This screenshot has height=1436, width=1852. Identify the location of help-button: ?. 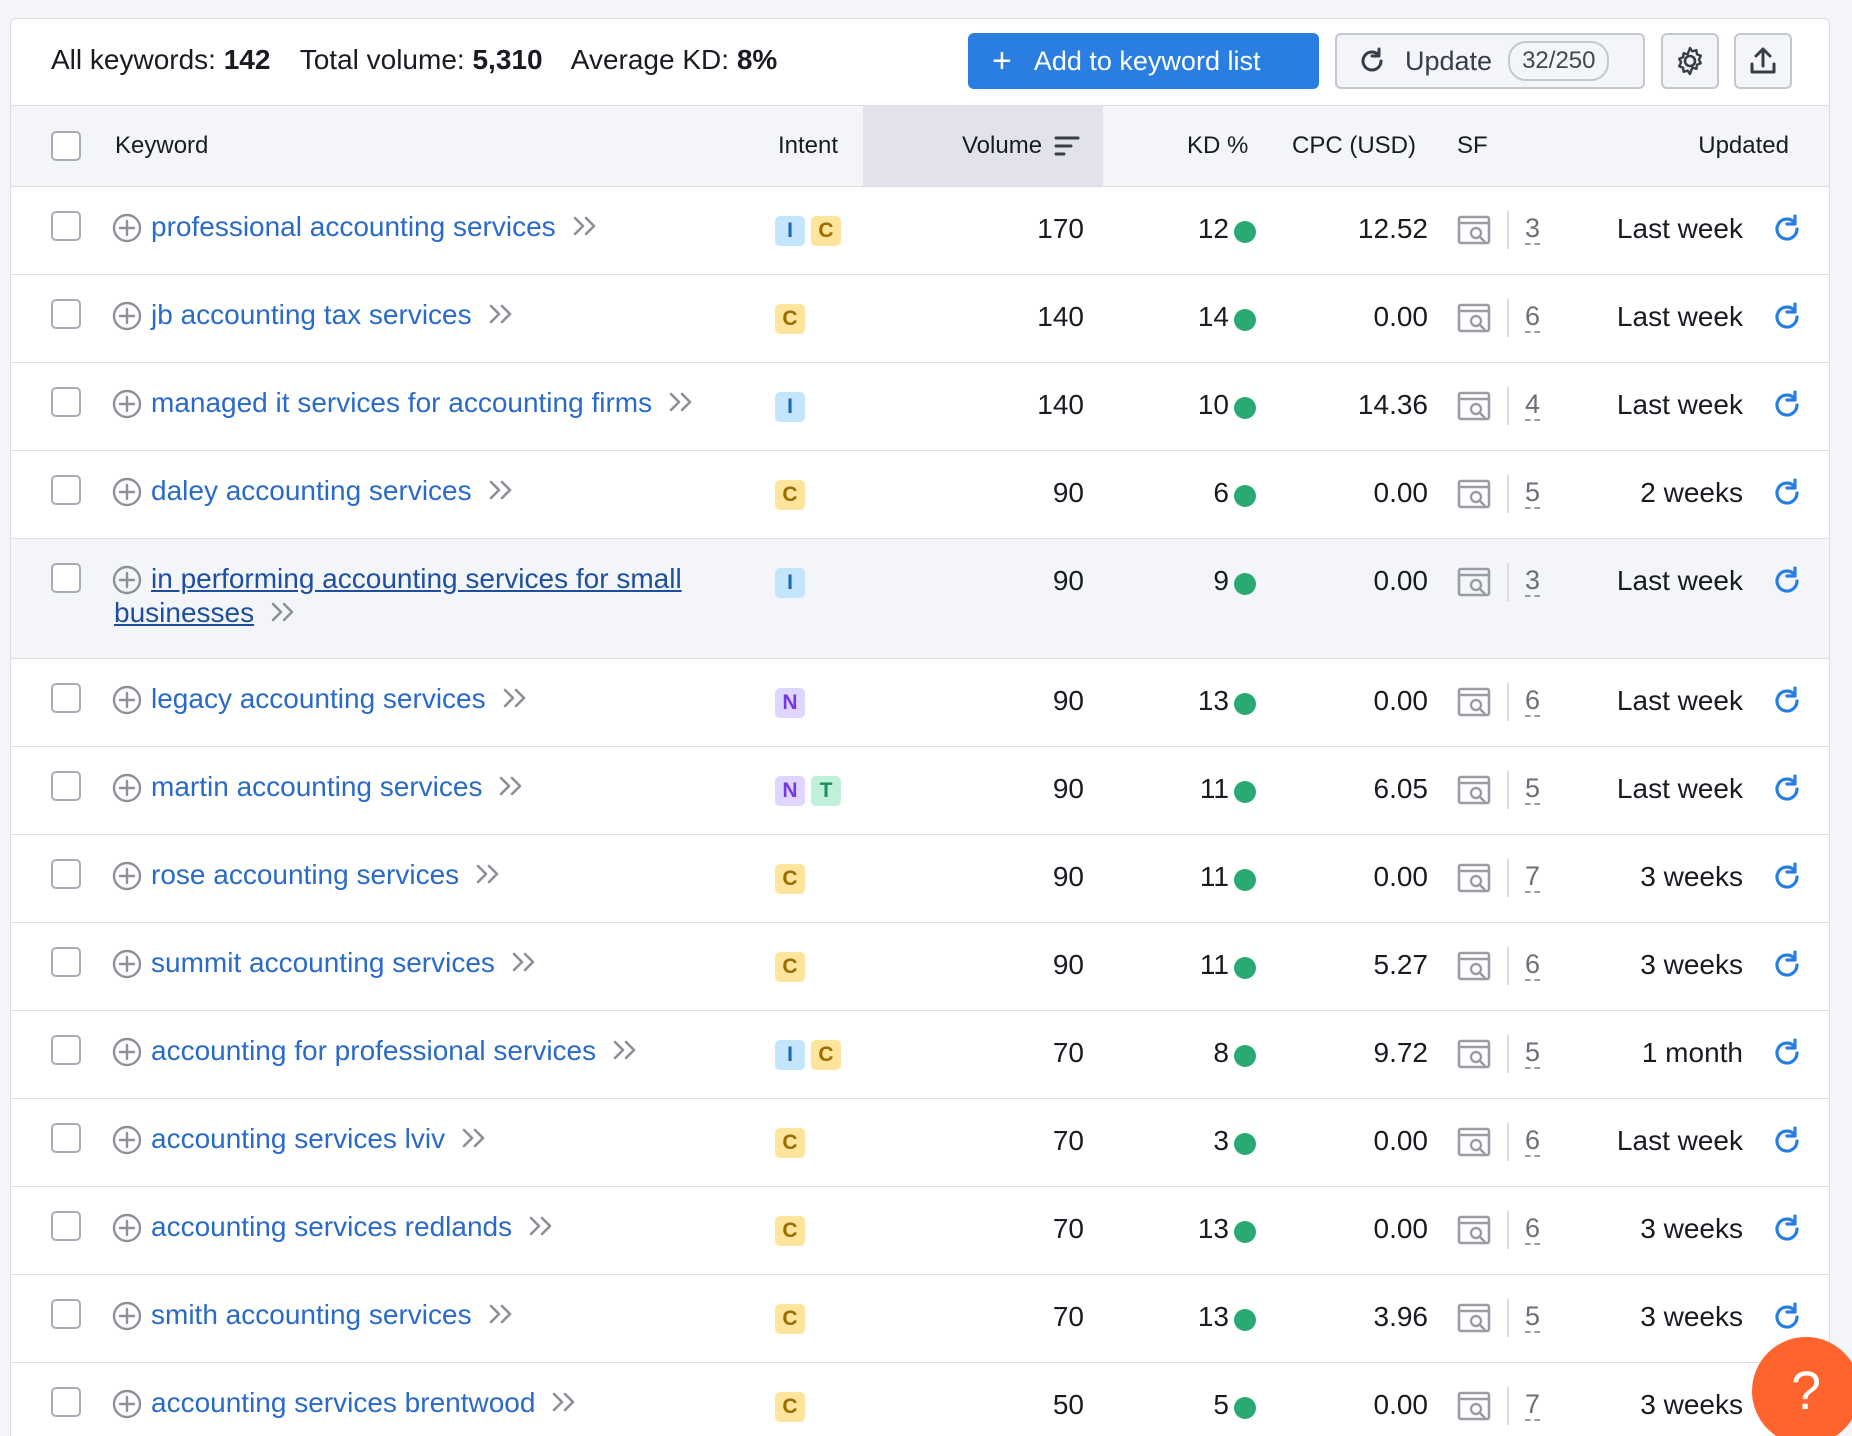
(1802, 1386).